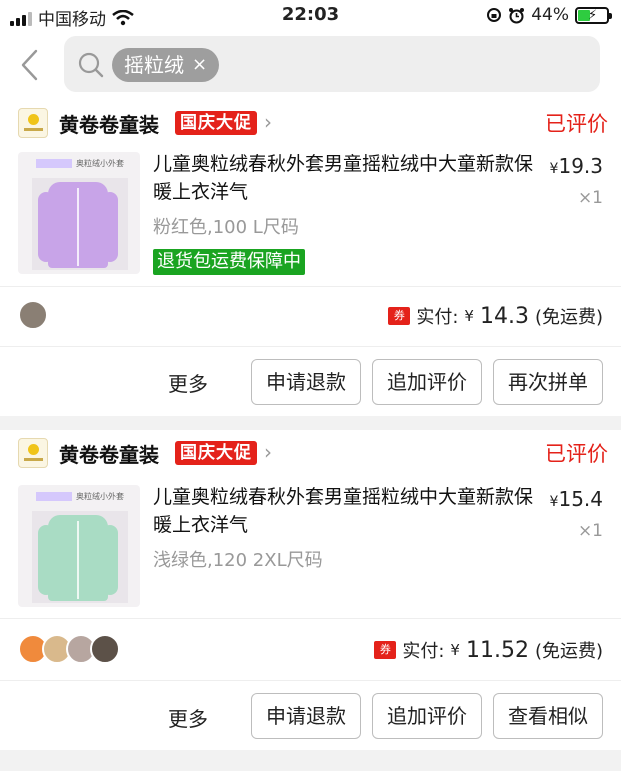 The image size is (621, 771). I want to click on status-bar: 中国移动 22:03 44% ⚡, so click(310, 16).